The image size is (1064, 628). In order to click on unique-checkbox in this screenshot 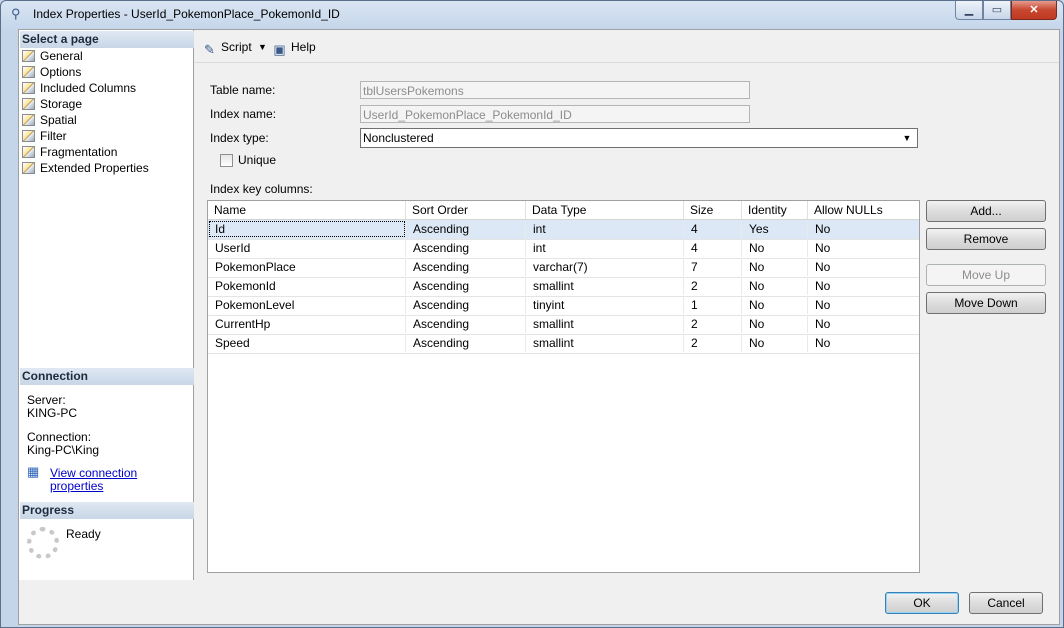, I will do `click(226, 160)`.